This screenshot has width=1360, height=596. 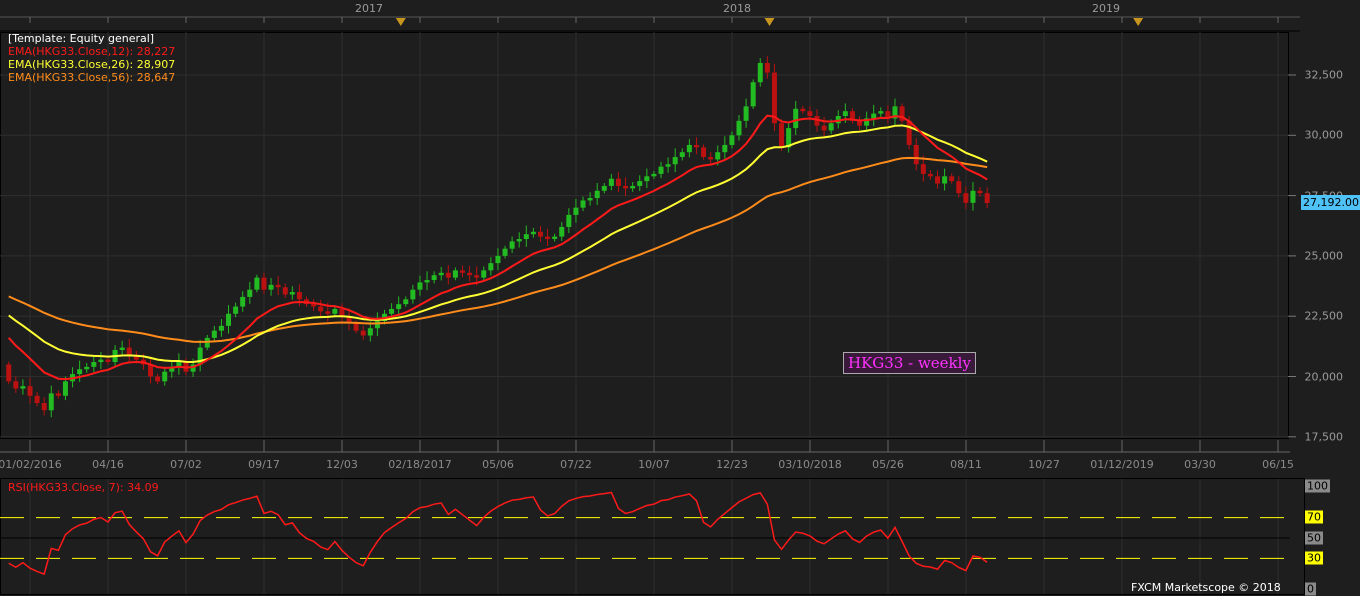 I want to click on rsi-level: 70, so click(x=1314, y=517).